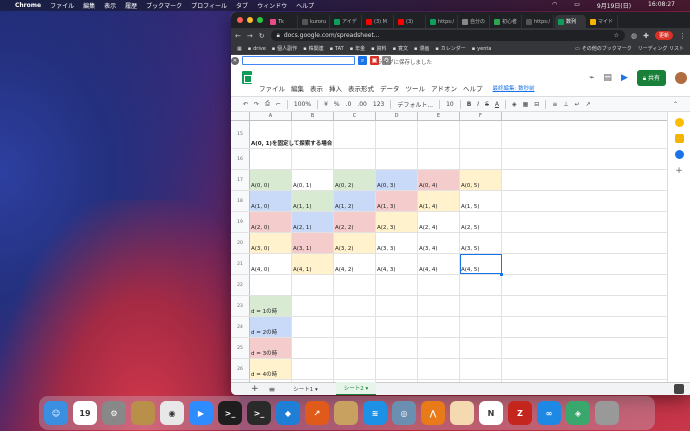  Describe the element at coordinates (588, 104) in the screenshot. I see `rotate-icon: ↗` at that location.